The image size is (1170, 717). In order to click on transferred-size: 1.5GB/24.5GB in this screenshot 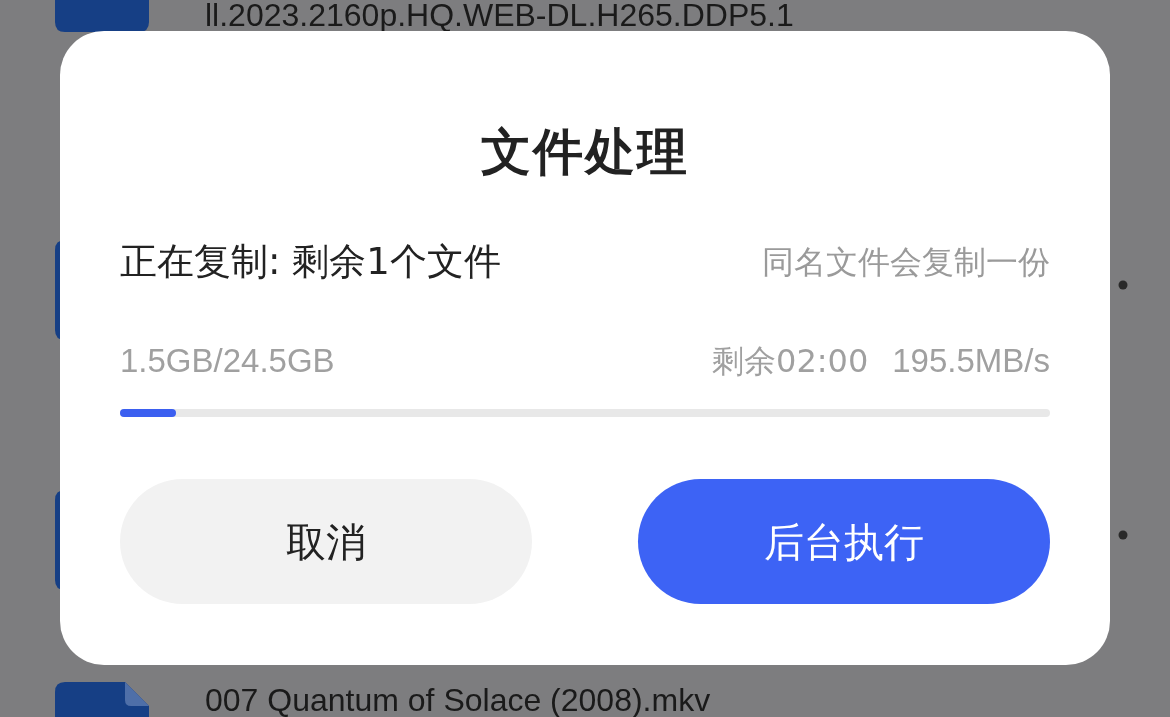, I will do `click(227, 360)`.